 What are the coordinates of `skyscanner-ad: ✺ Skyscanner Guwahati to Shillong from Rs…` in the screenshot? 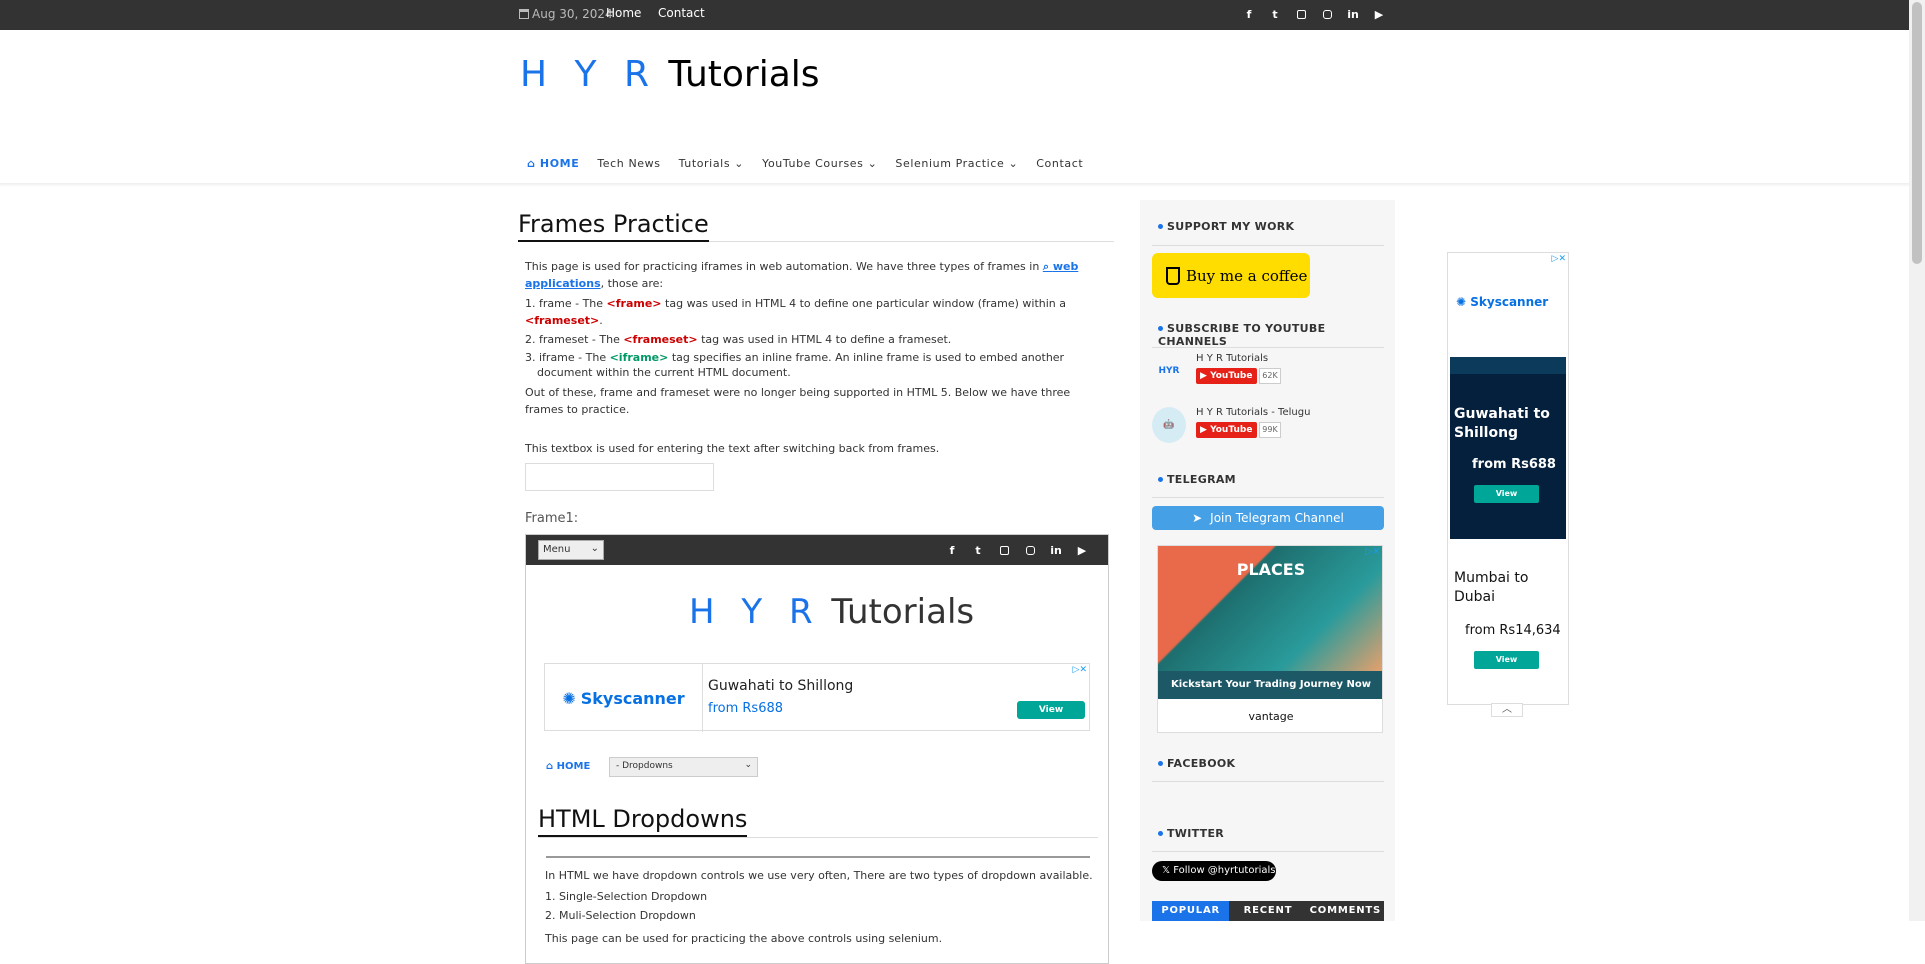 It's located at (817, 697).